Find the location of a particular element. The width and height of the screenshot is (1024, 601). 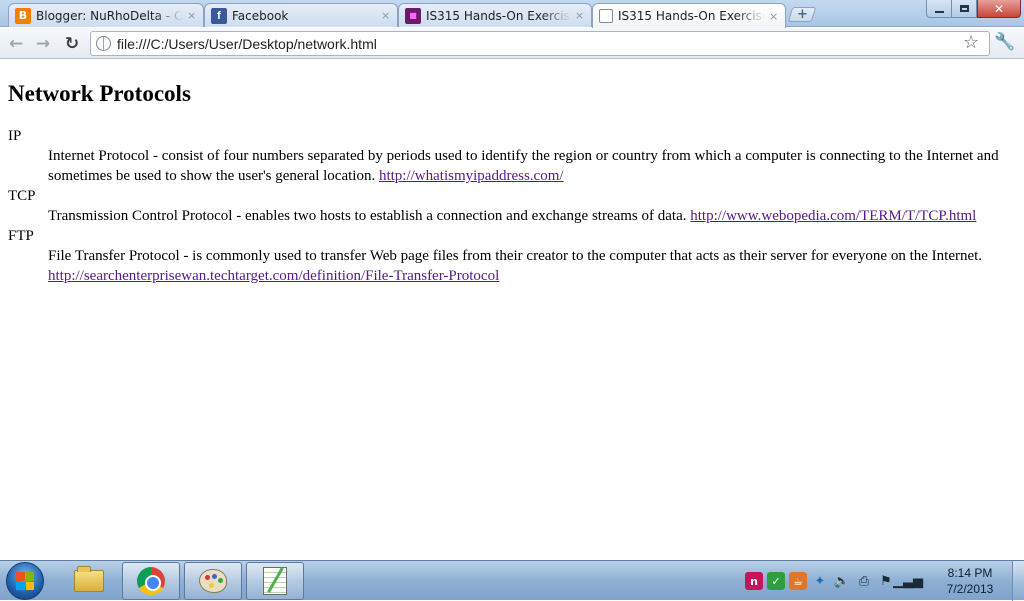

windows-logo-icon is located at coordinates (25, 581).